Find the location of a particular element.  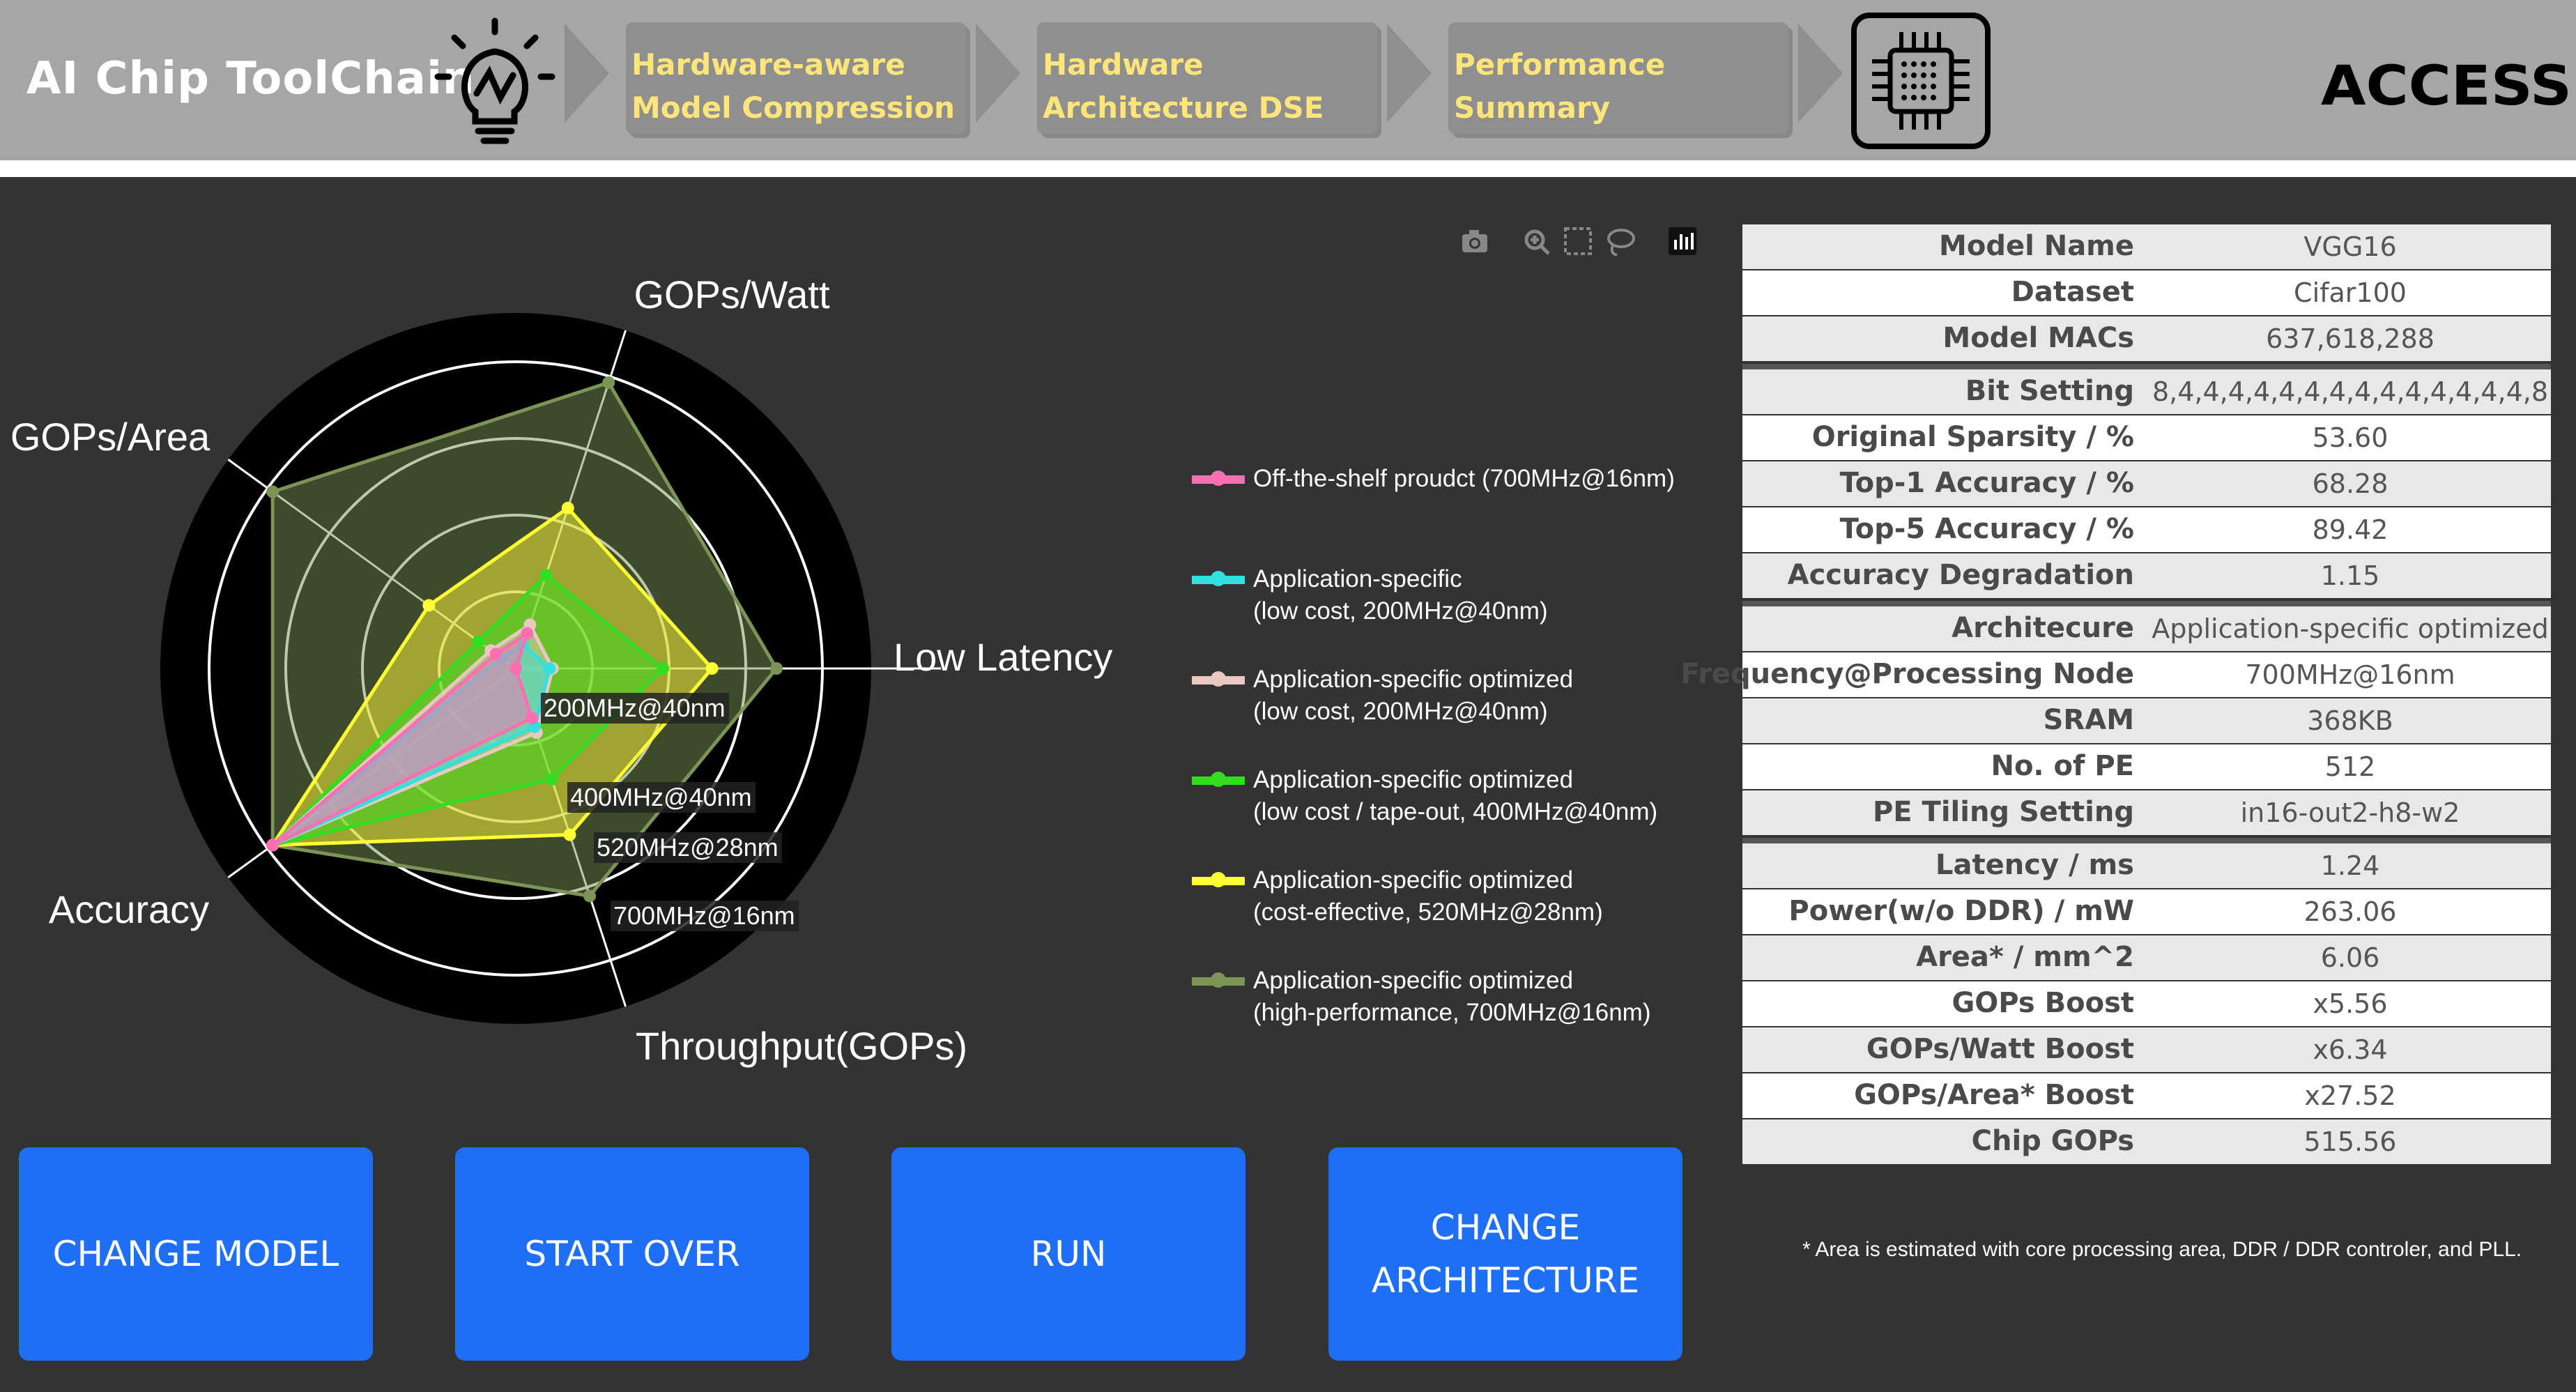

row-value: Application-specific optimized is located at coordinates (2350, 628).